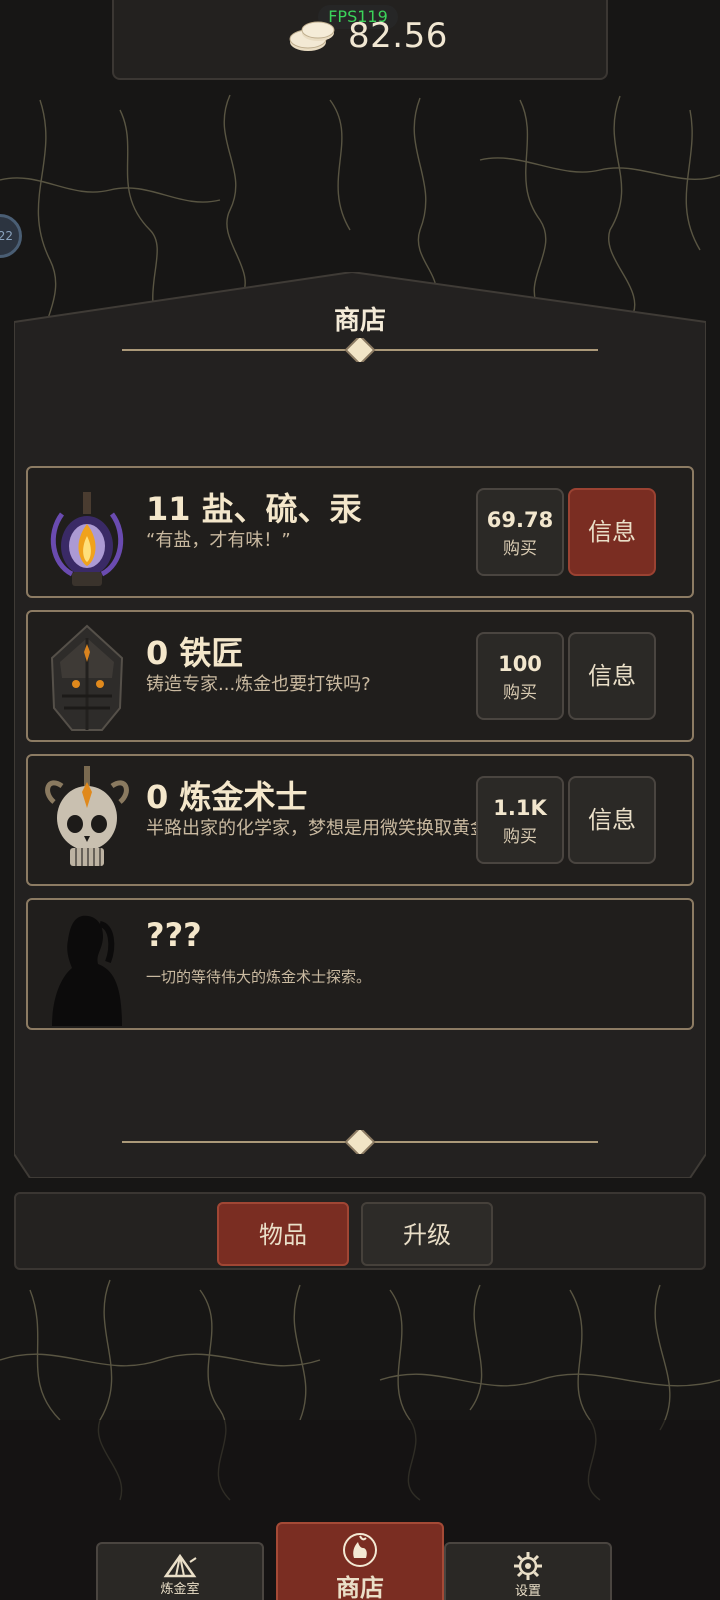 Image resolution: width=720 pixels, height=1600 pixels. What do you see at coordinates (174, 935) in the screenshot?
I see `item-title: ???` at bounding box center [174, 935].